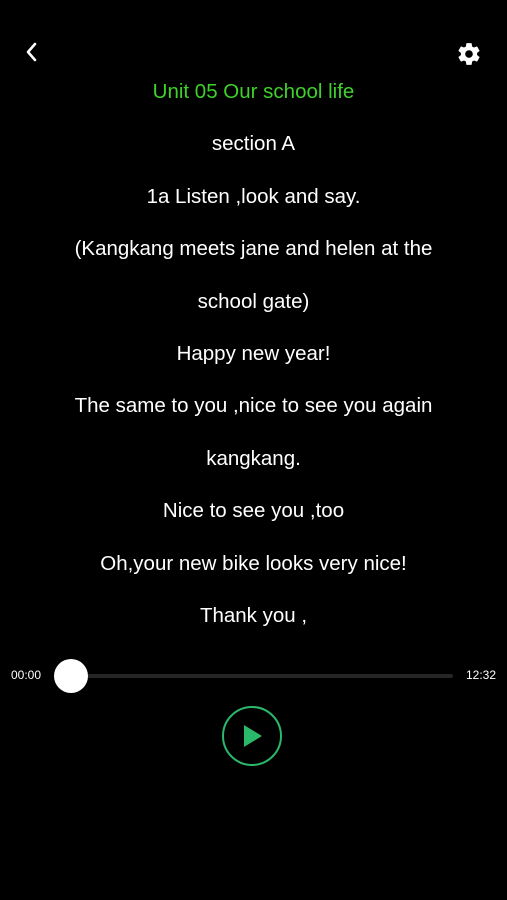 The width and height of the screenshot is (507, 900). What do you see at coordinates (480, 675) in the screenshot?
I see `total-time: 12:32` at bounding box center [480, 675].